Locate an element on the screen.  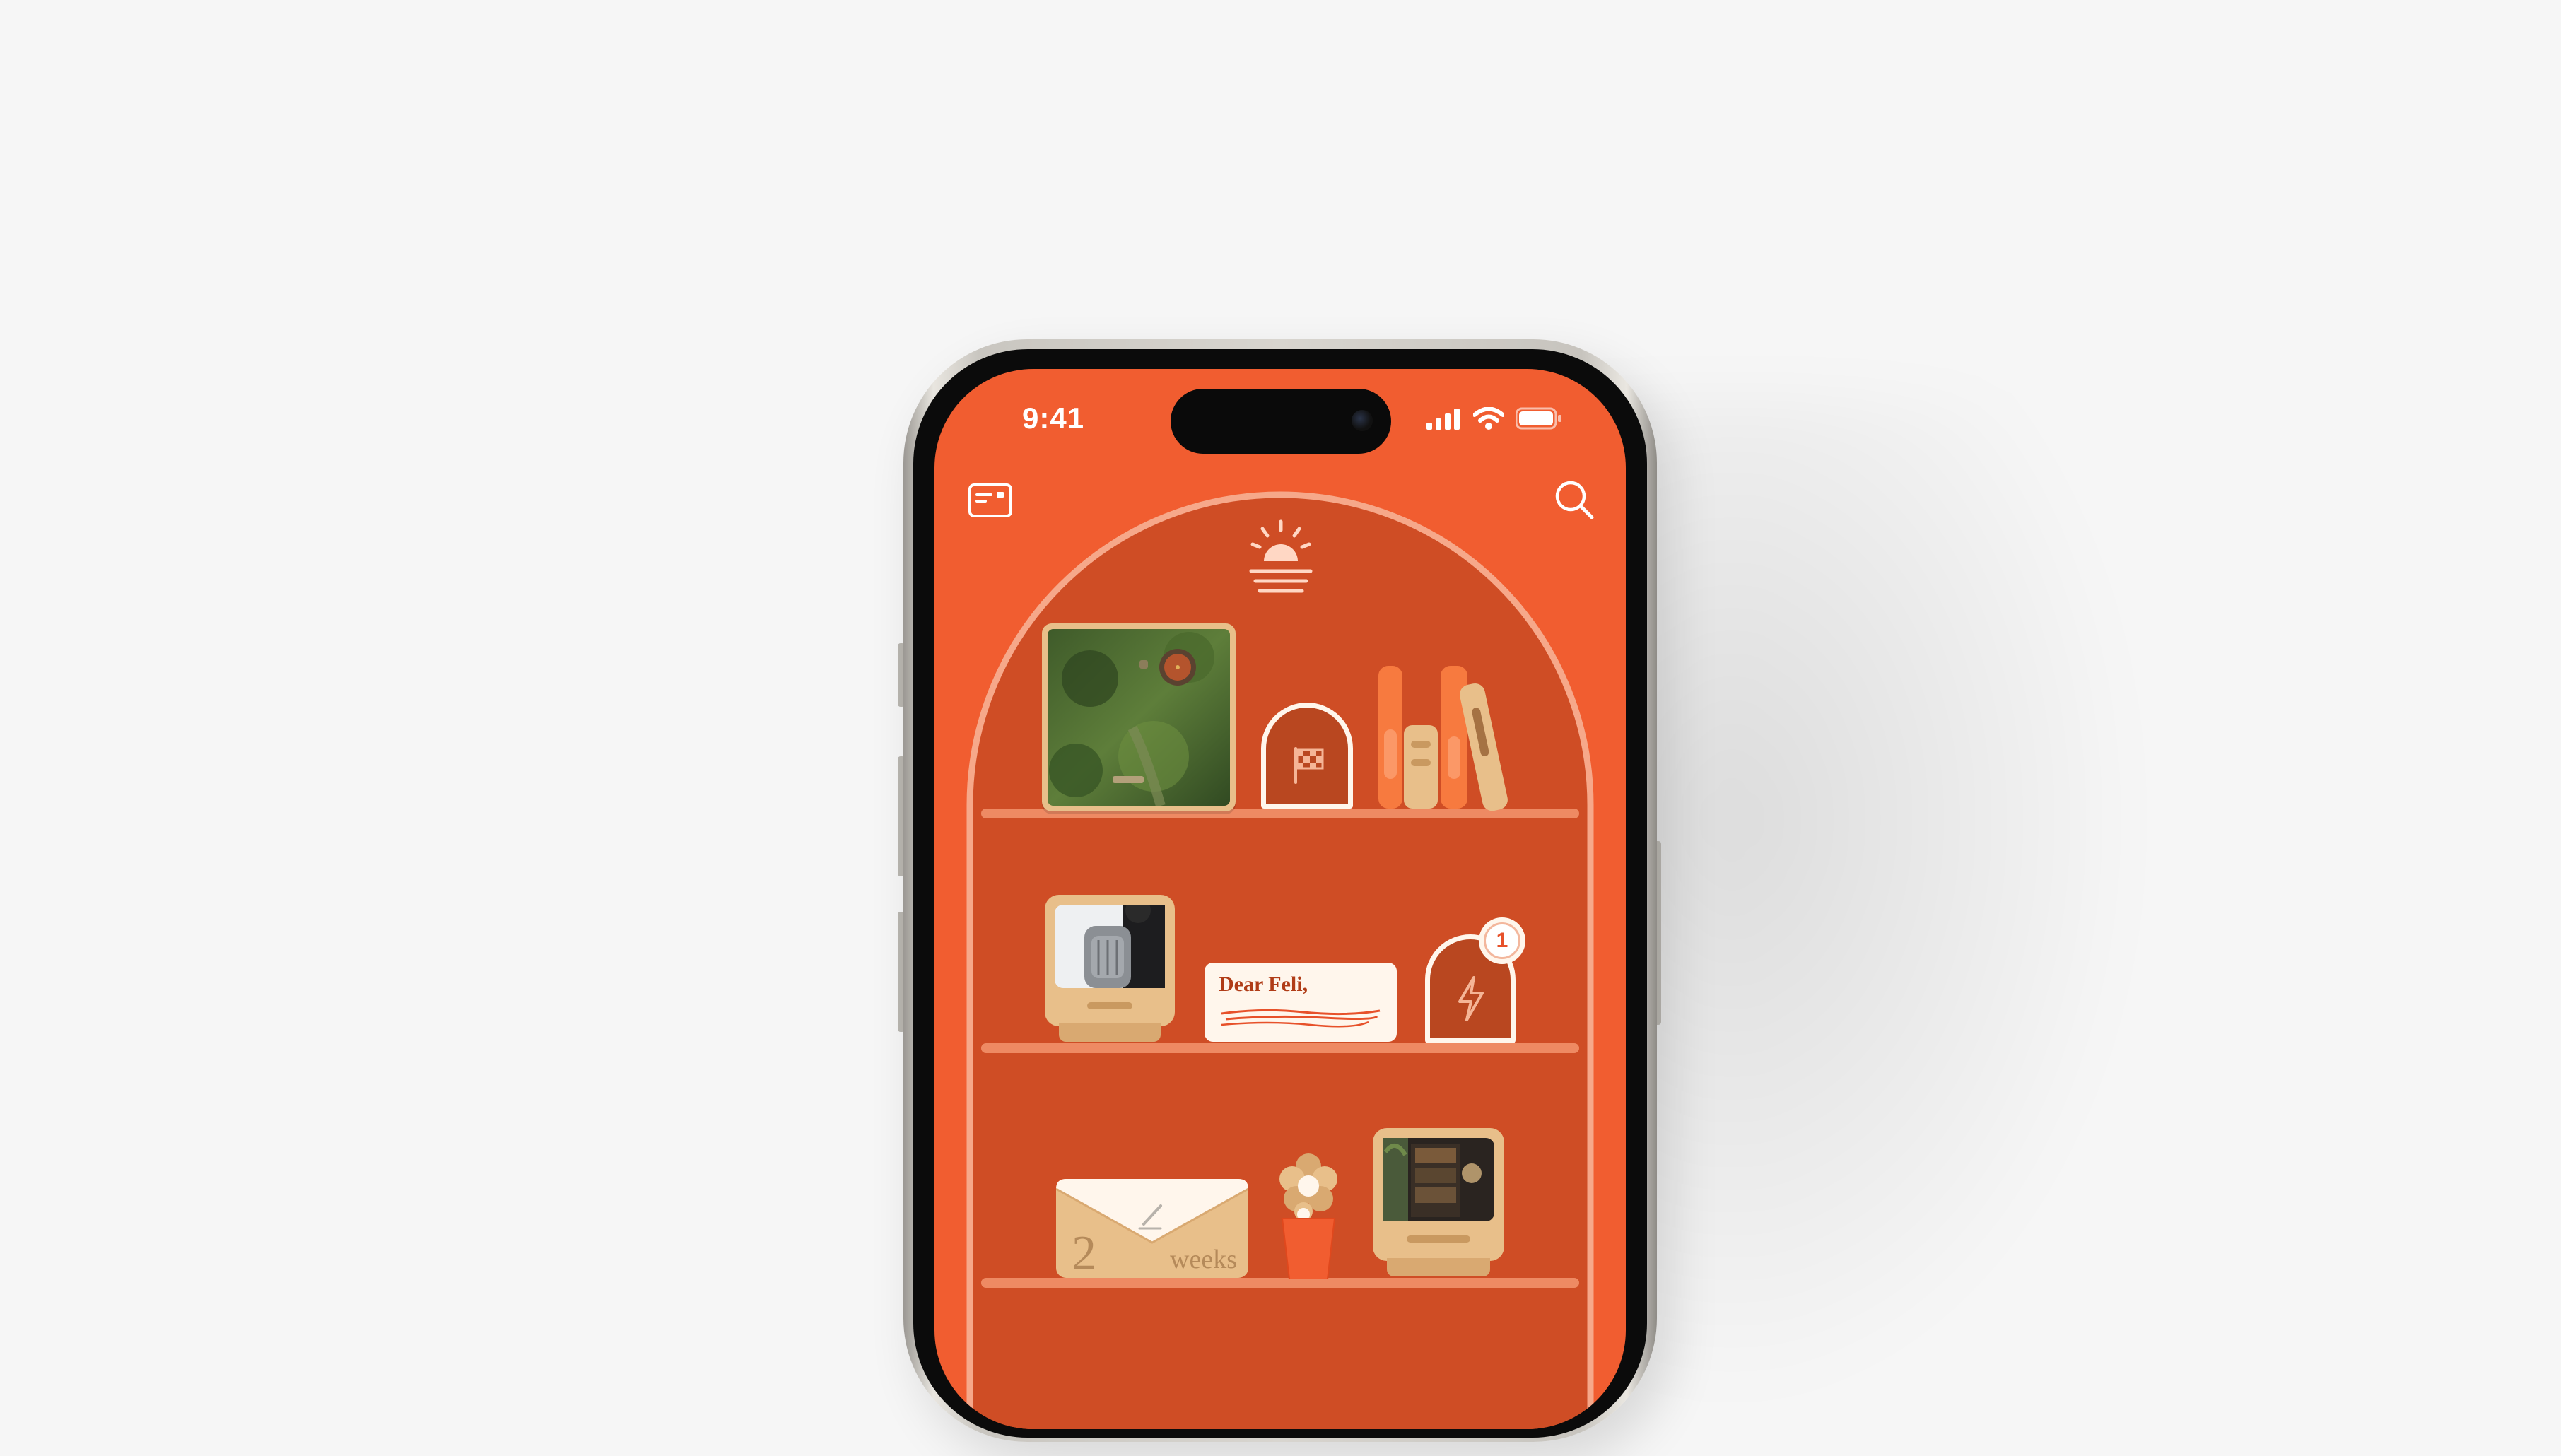
status-icons is located at coordinates (1494, 419).